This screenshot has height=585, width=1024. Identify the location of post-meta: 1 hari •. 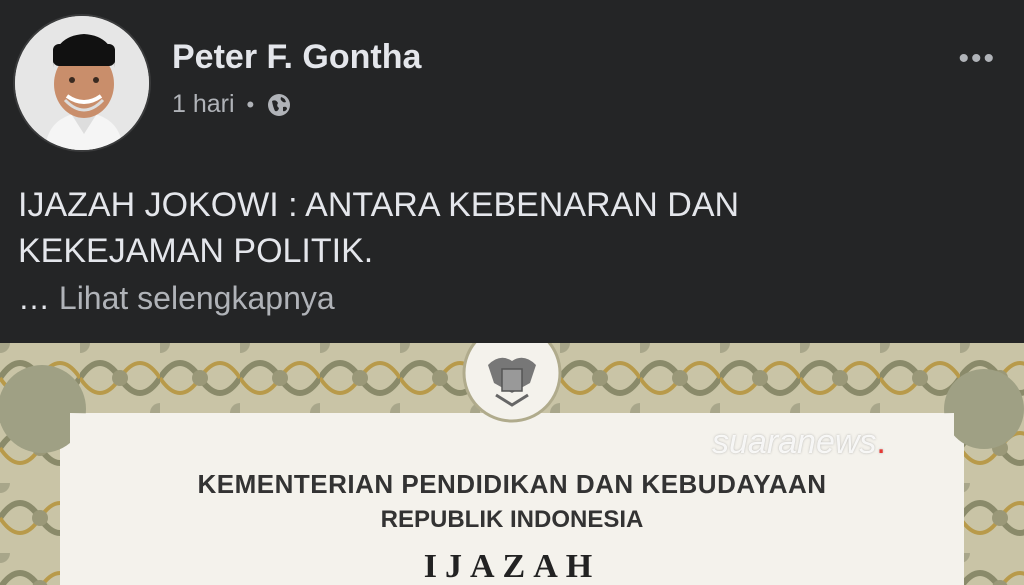
(232, 104).